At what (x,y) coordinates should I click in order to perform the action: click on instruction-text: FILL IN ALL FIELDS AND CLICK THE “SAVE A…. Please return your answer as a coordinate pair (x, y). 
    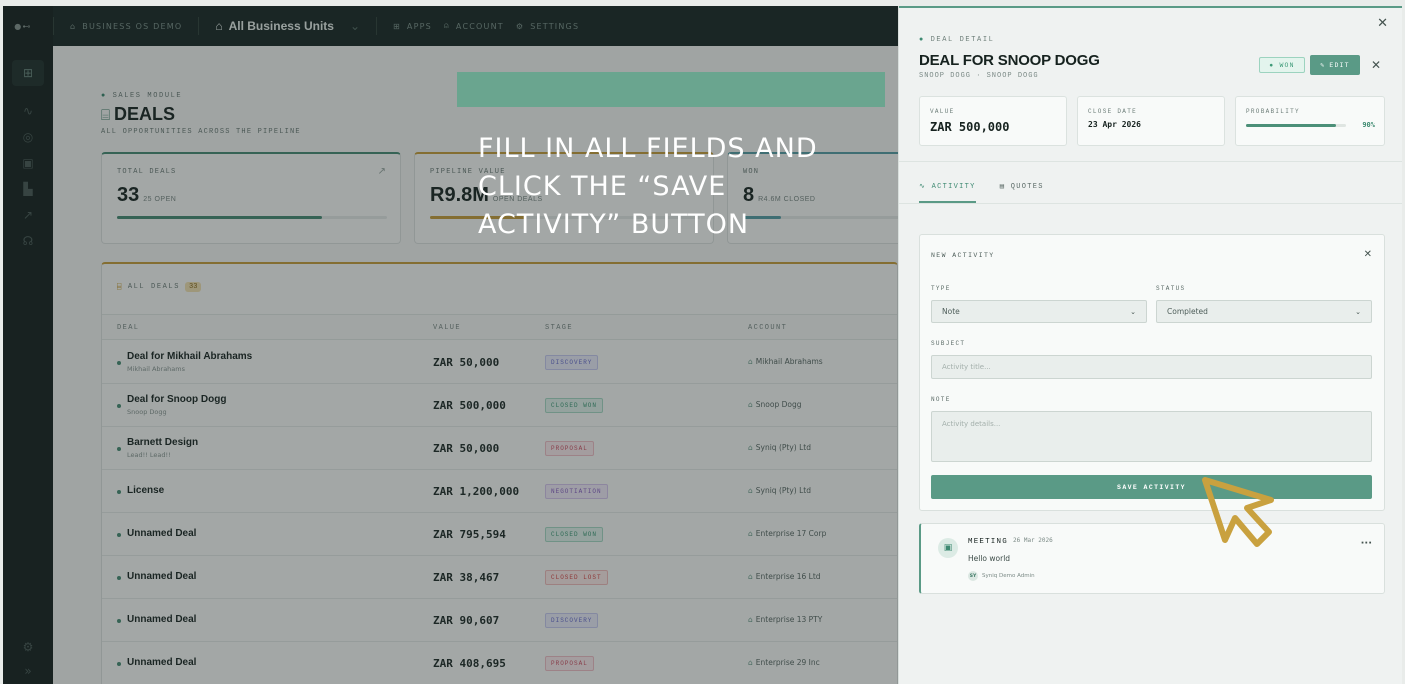
    Looking at the image, I should click on (648, 186).